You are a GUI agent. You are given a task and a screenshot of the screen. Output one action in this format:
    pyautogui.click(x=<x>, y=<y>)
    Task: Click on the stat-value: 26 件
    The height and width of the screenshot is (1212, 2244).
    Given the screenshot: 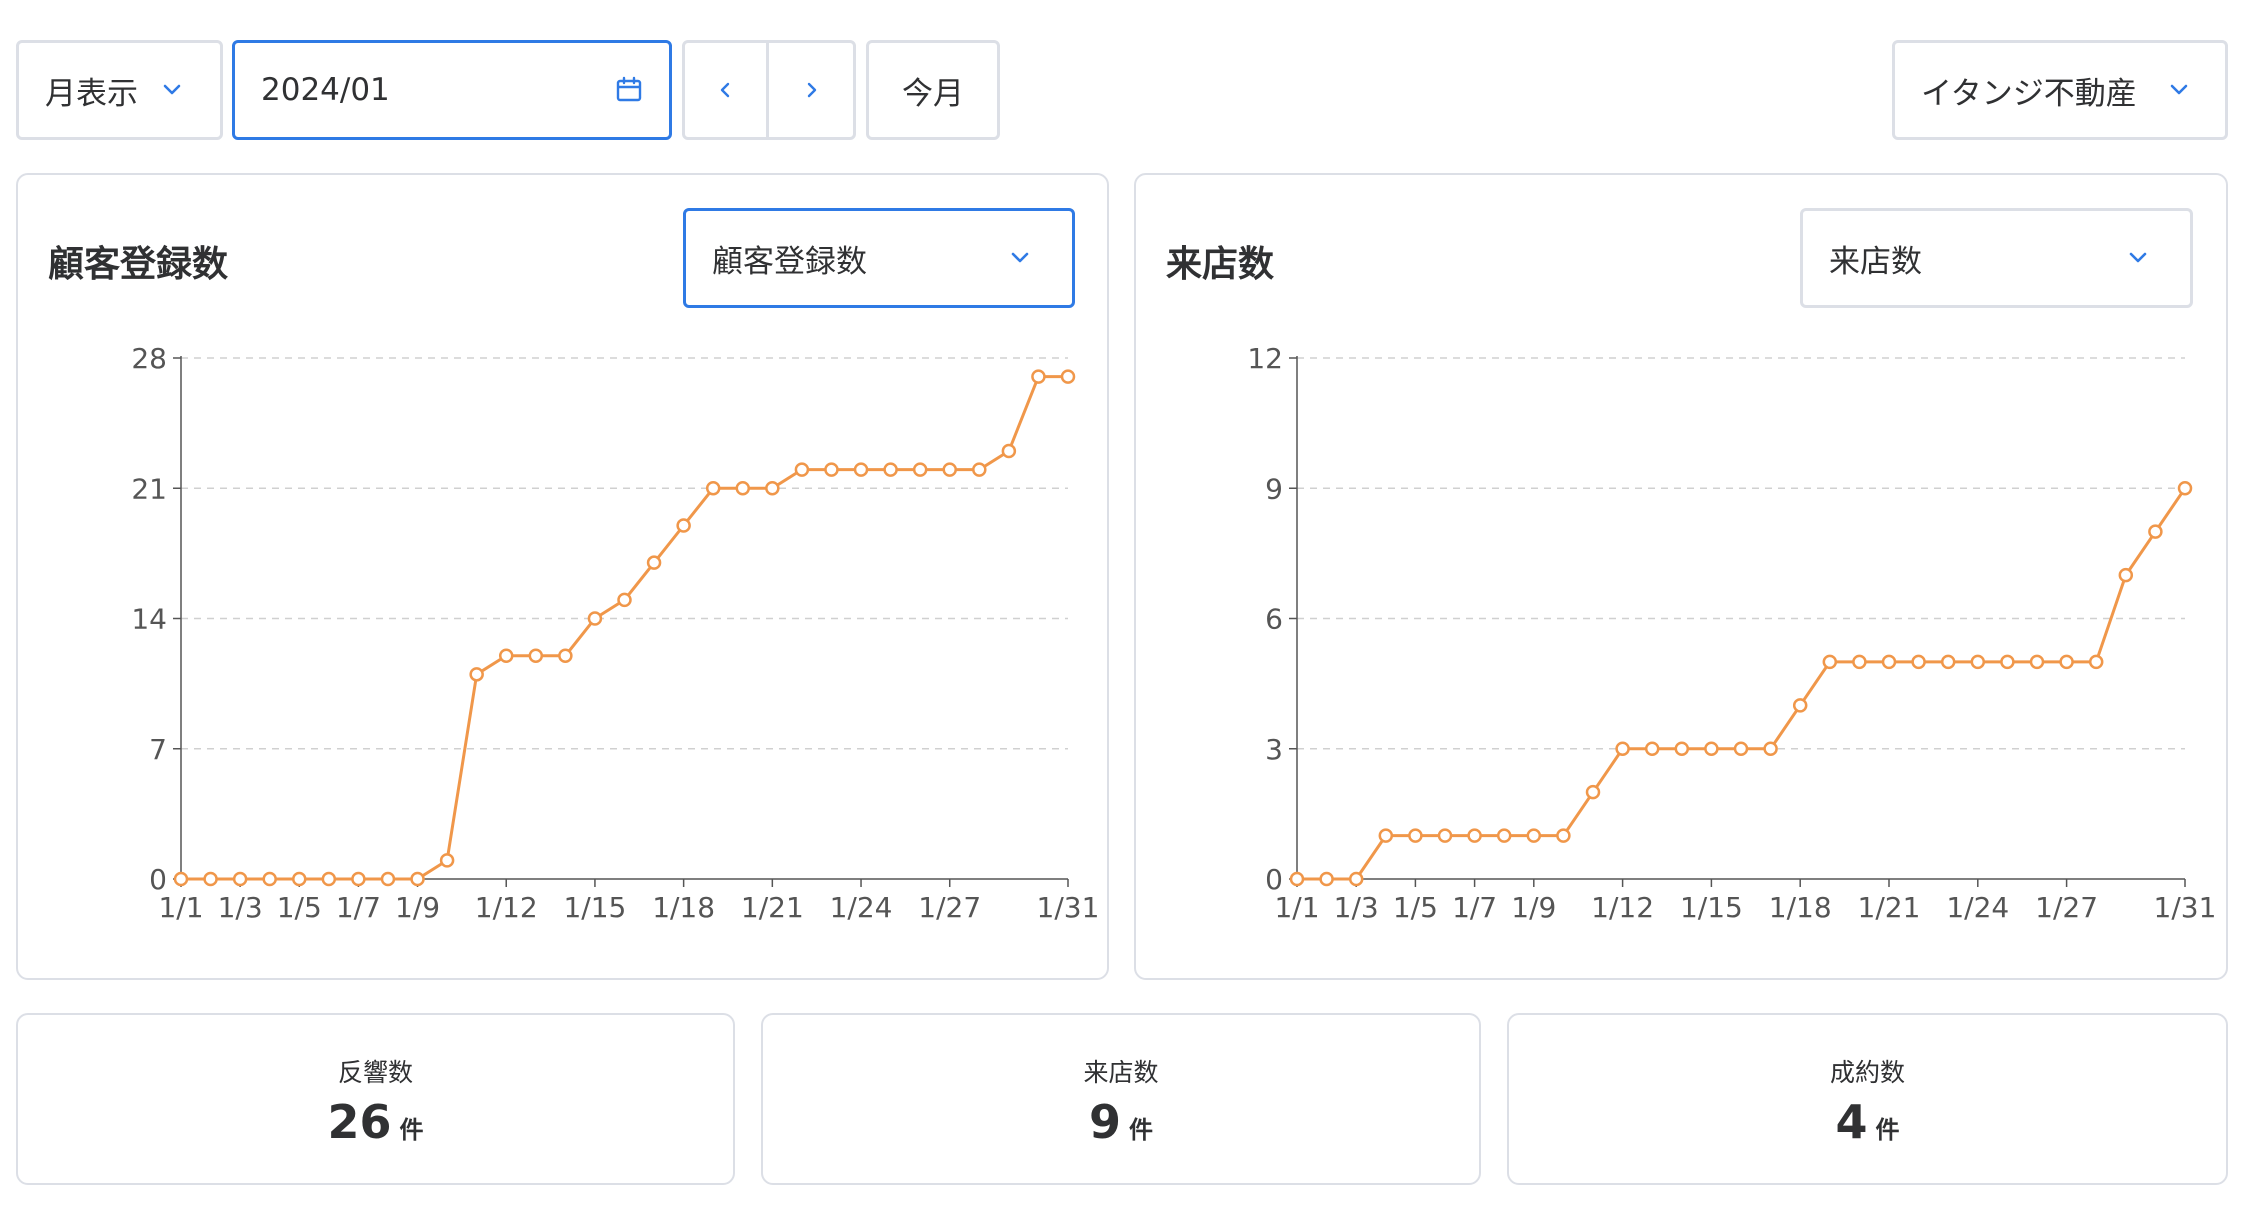 What is the action you would take?
    pyautogui.click(x=375, y=1122)
    